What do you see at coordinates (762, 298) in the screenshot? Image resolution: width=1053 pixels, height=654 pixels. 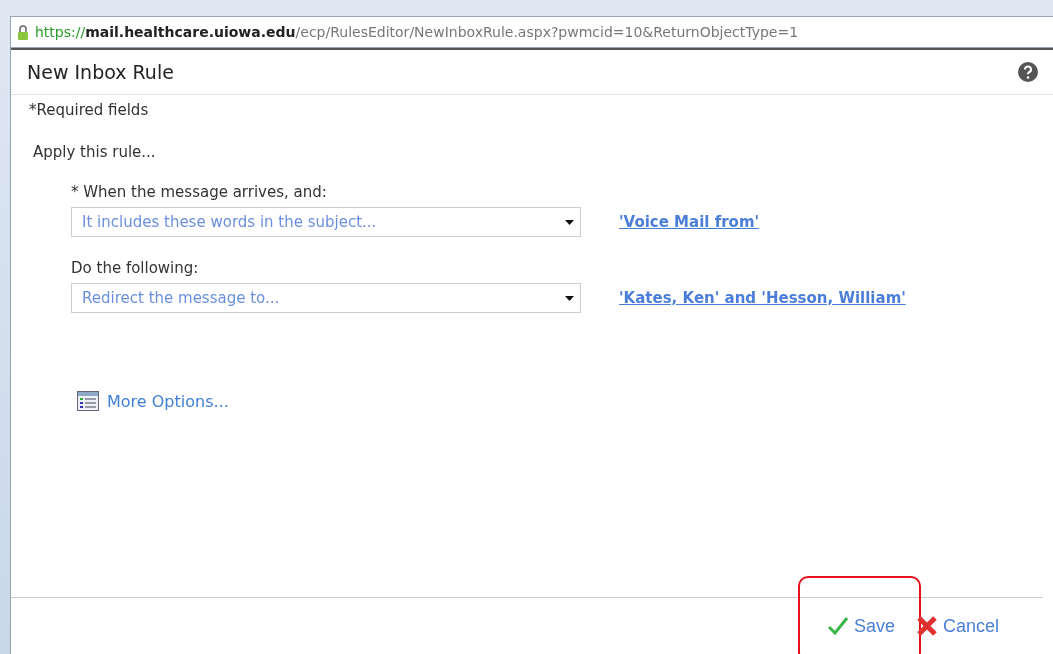 I see `value-link: 'Kates, Ken' and 'Hesson, William'` at bounding box center [762, 298].